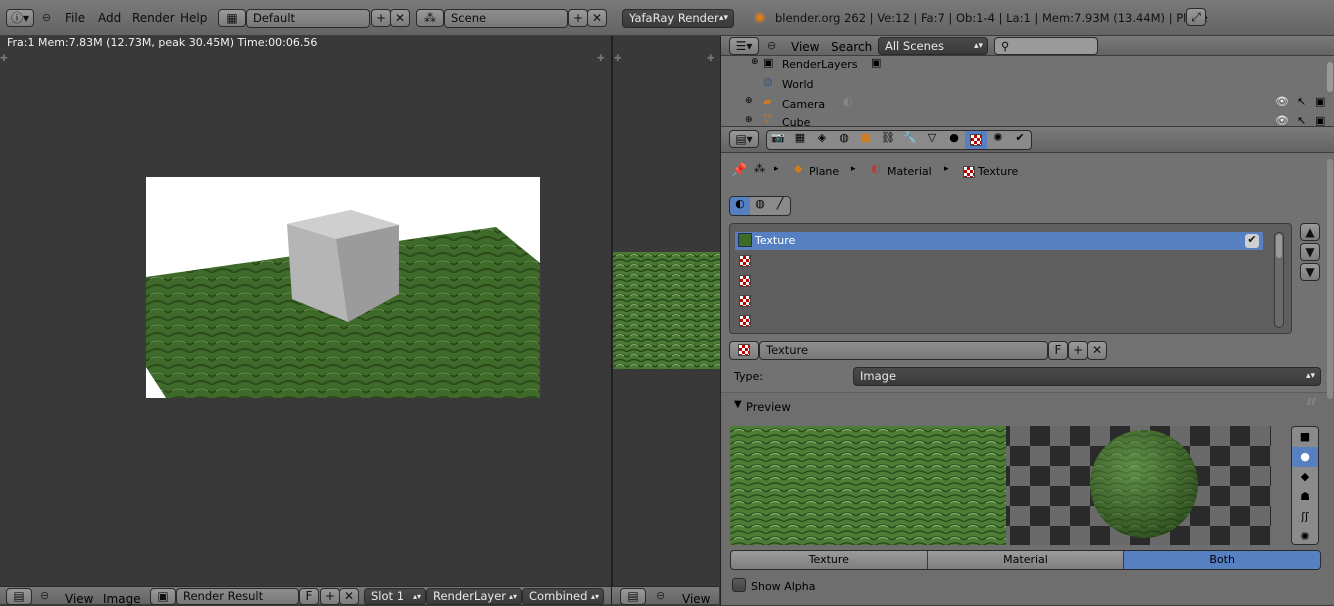 The width and height of the screenshot is (1334, 606). What do you see at coordinates (998, 140) in the screenshot?
I see `particles-tab-icon: ✺` at bounding box center [998, 140].